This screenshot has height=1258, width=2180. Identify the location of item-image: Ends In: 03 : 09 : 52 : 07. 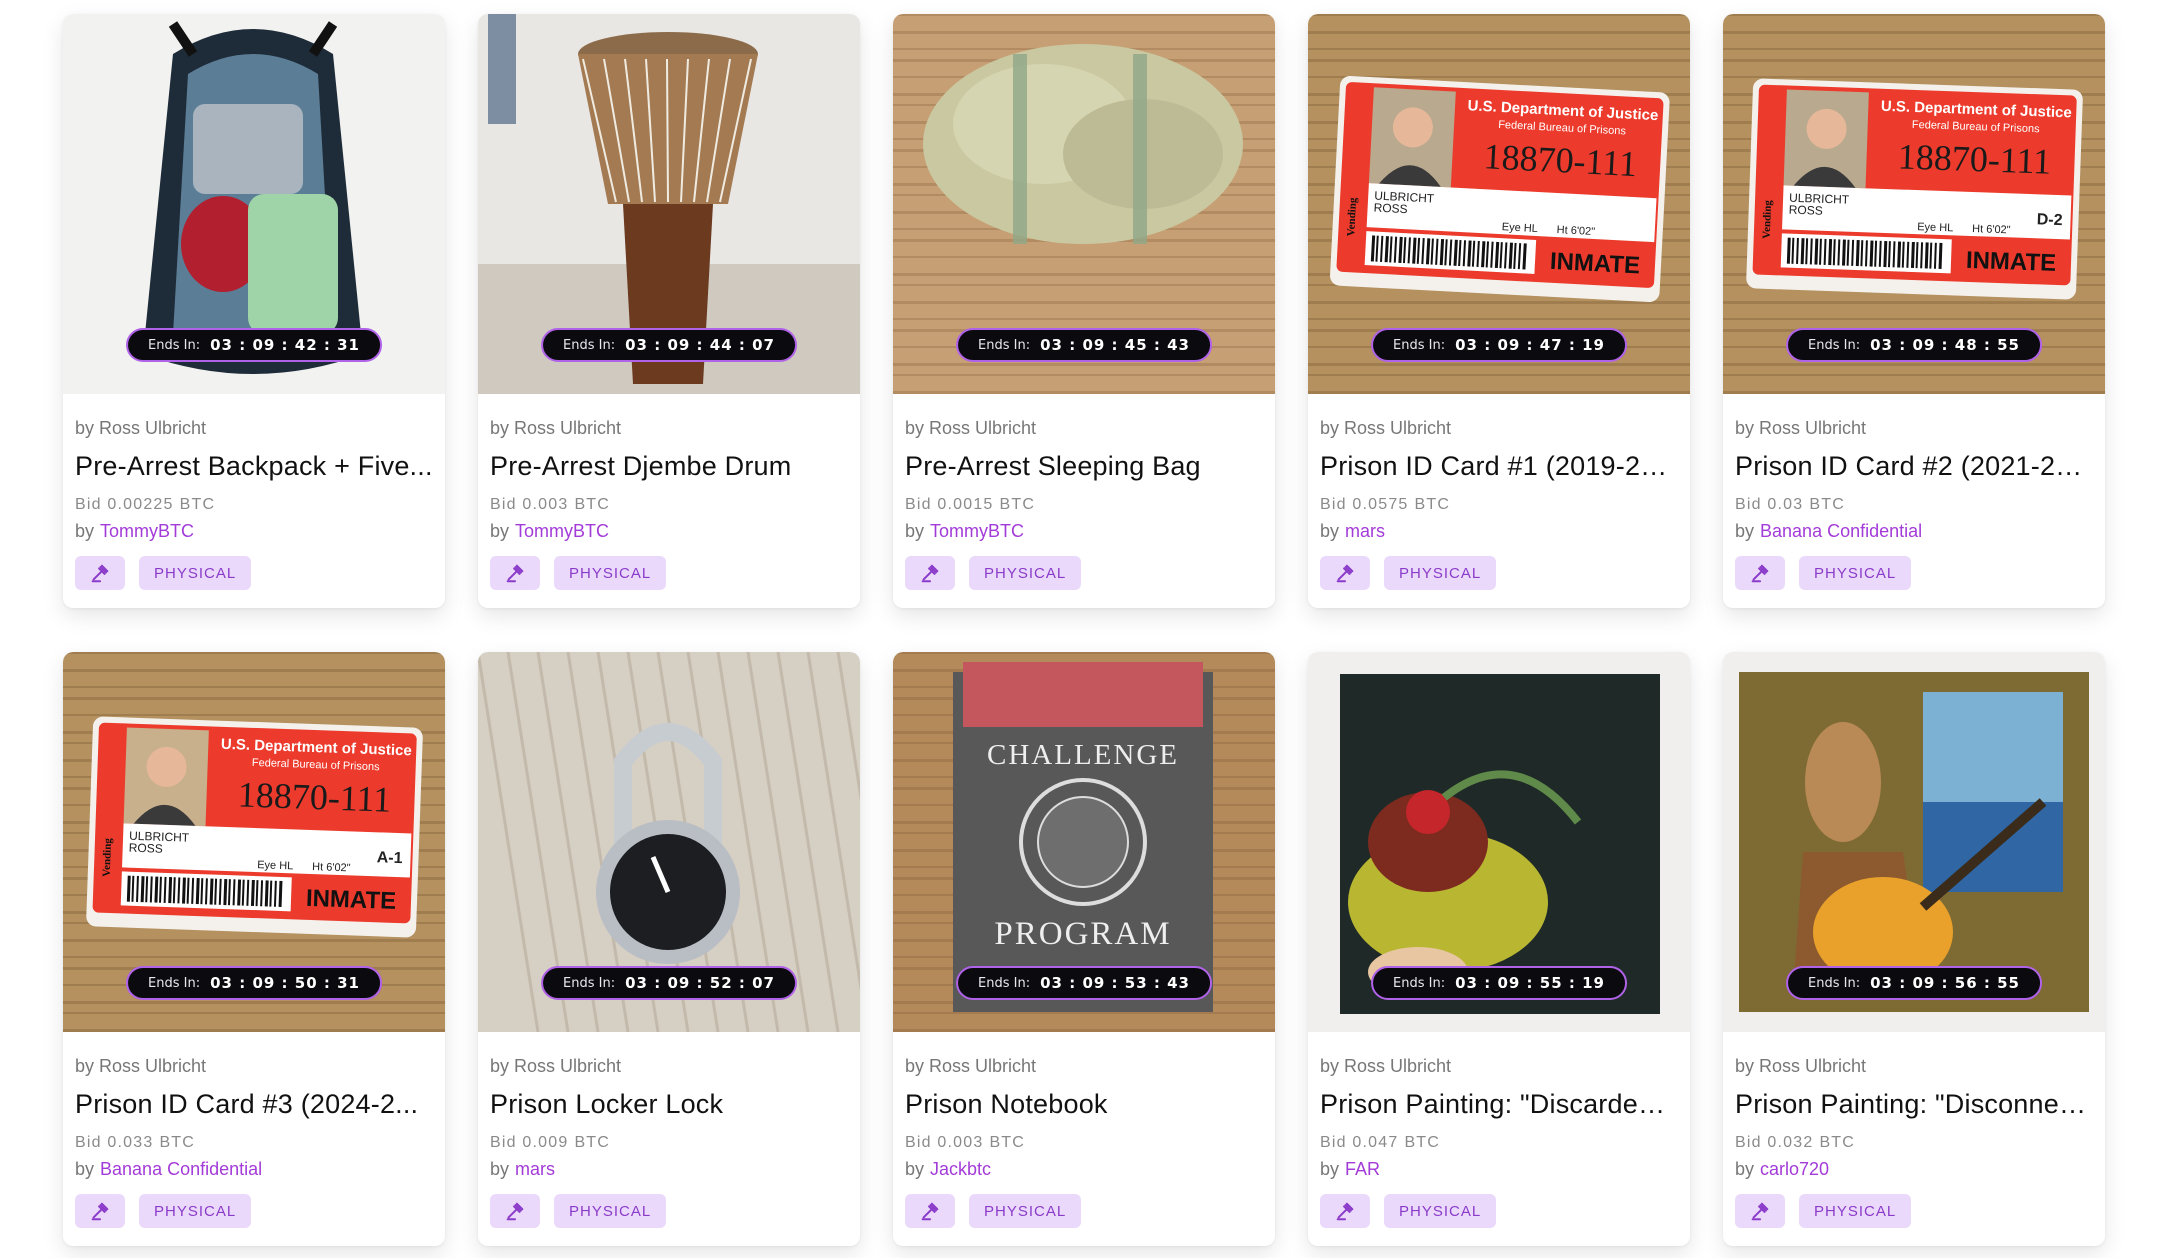
(669, 842).